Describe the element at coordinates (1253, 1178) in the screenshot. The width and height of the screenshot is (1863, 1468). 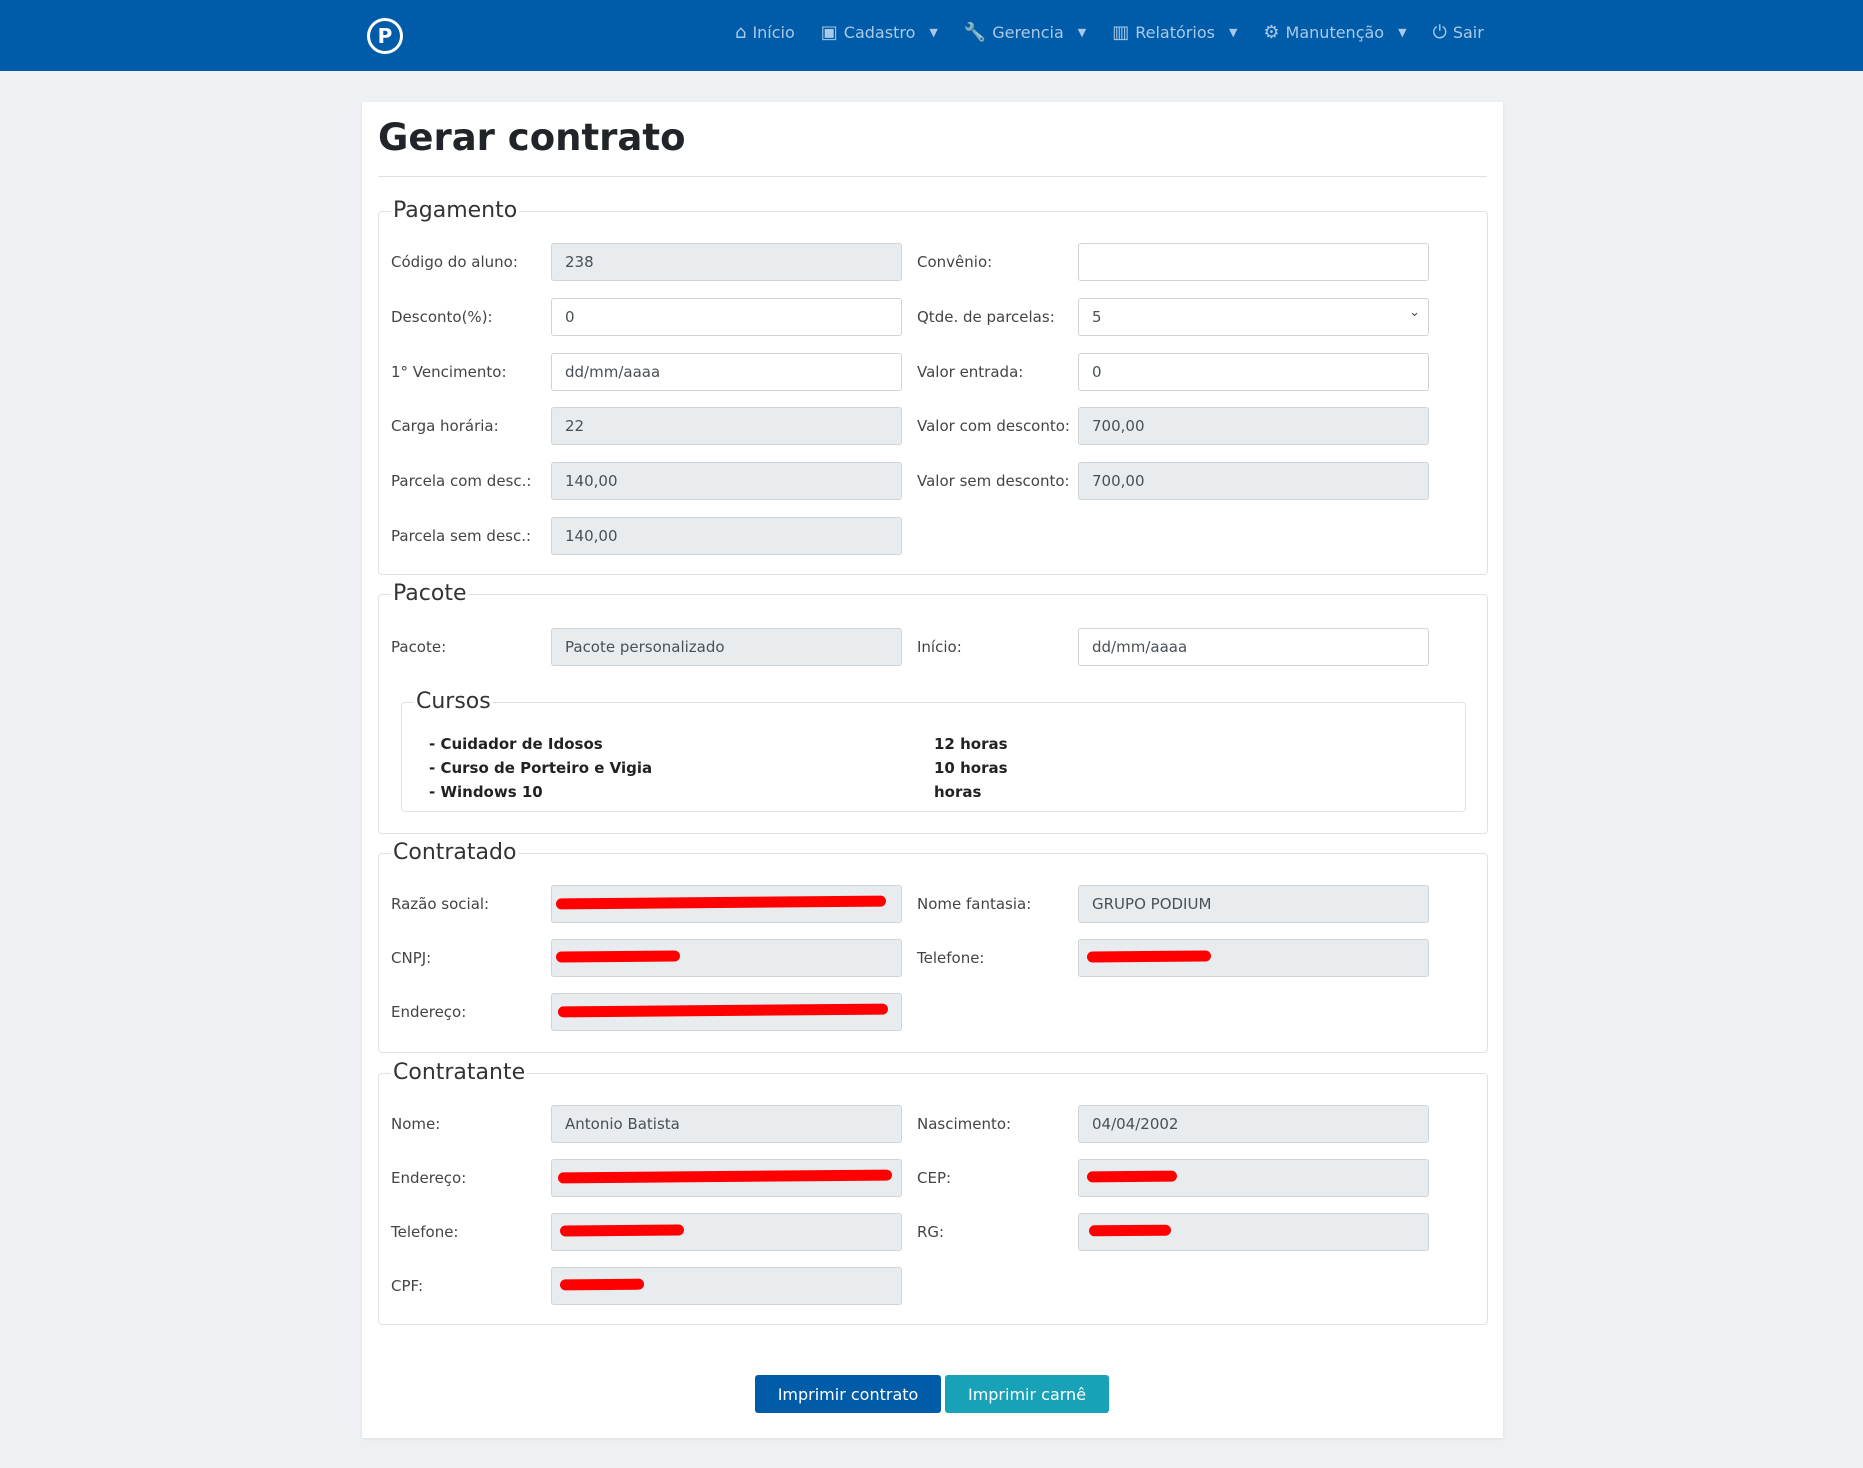
I see `cep-field` at that location.